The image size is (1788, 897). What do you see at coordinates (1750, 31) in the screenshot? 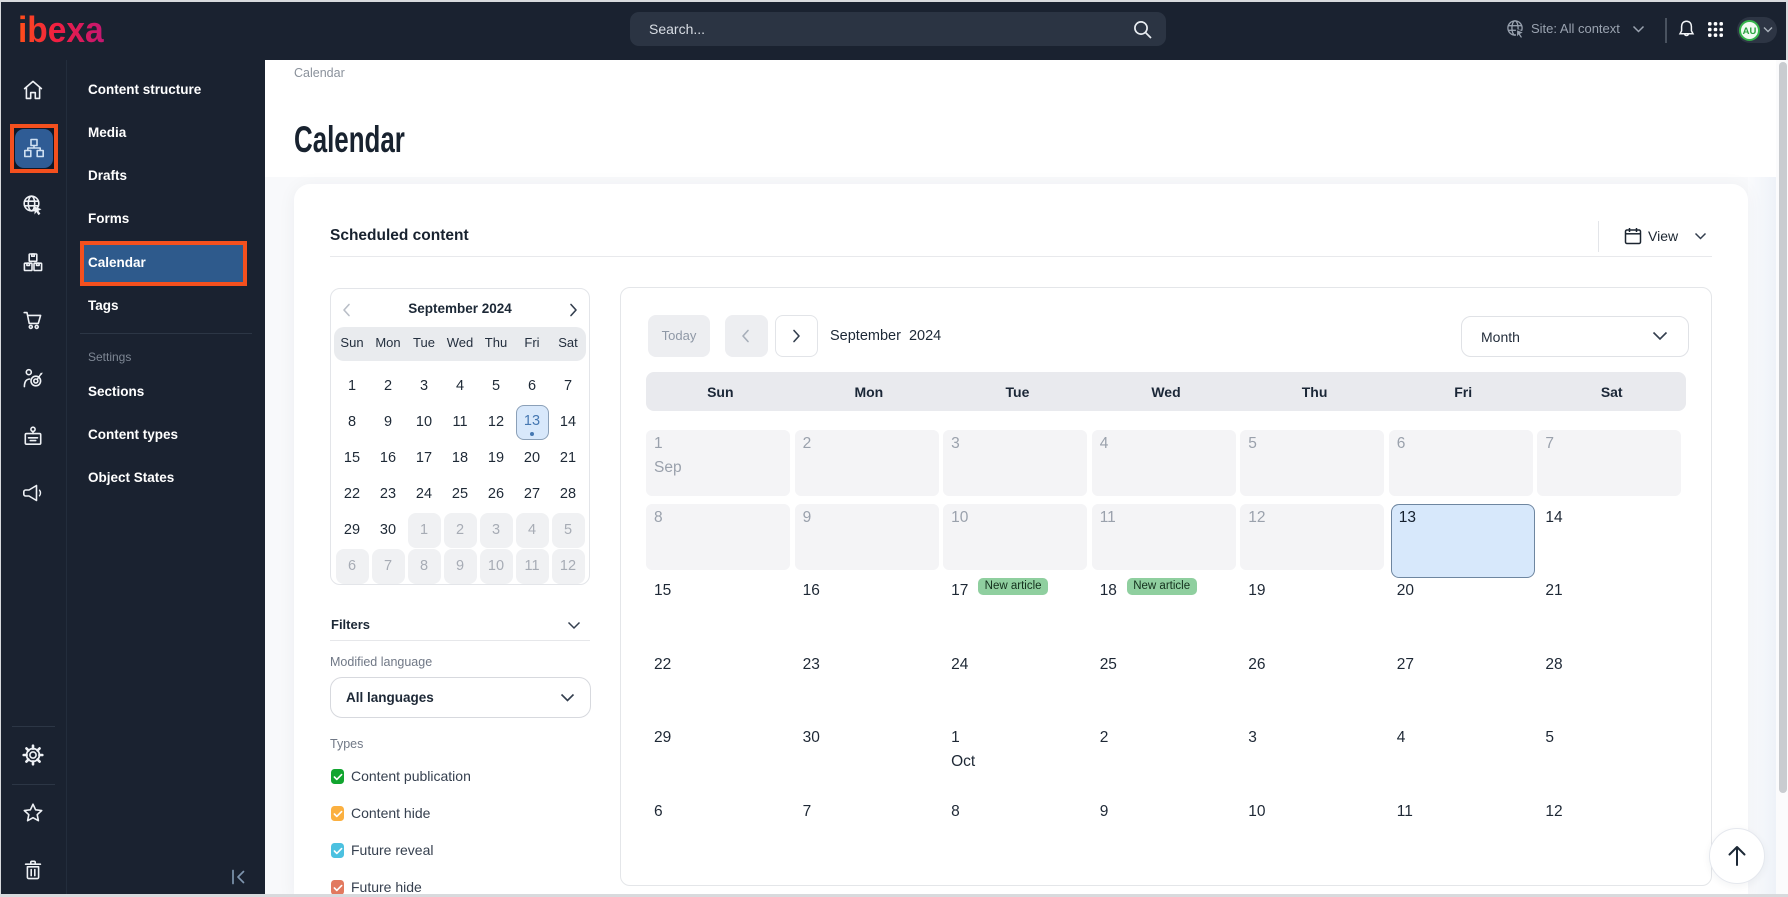
I see `svg-text: AU` at bounding box center [1750, 31].